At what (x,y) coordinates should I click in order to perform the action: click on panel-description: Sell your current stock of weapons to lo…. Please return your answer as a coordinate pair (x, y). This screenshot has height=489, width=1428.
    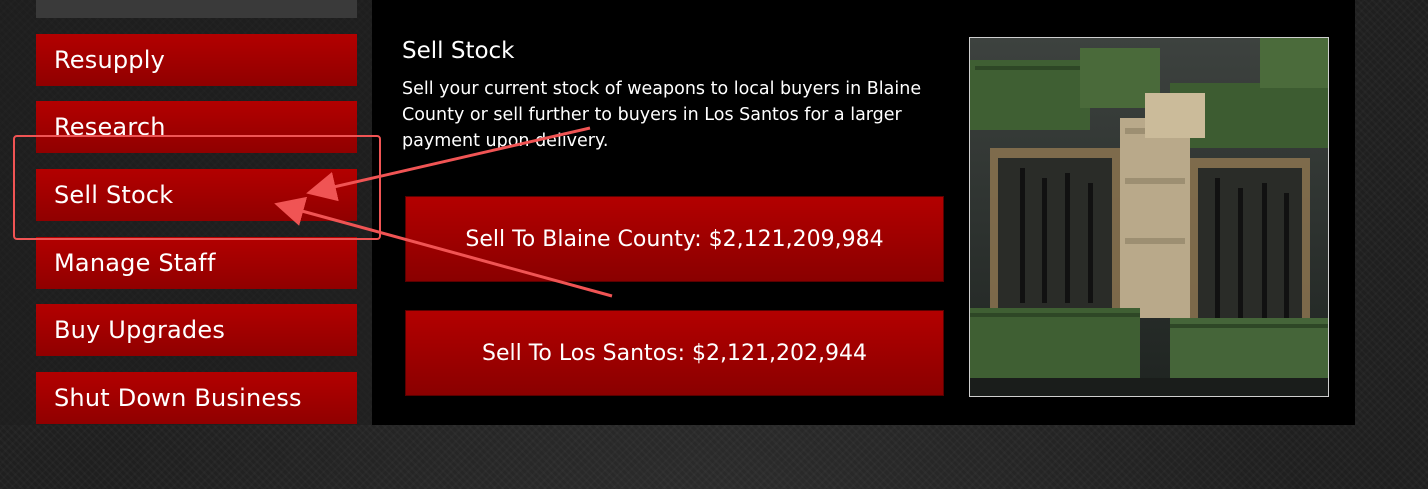
    Looking at the image, I should click on (662, 115).